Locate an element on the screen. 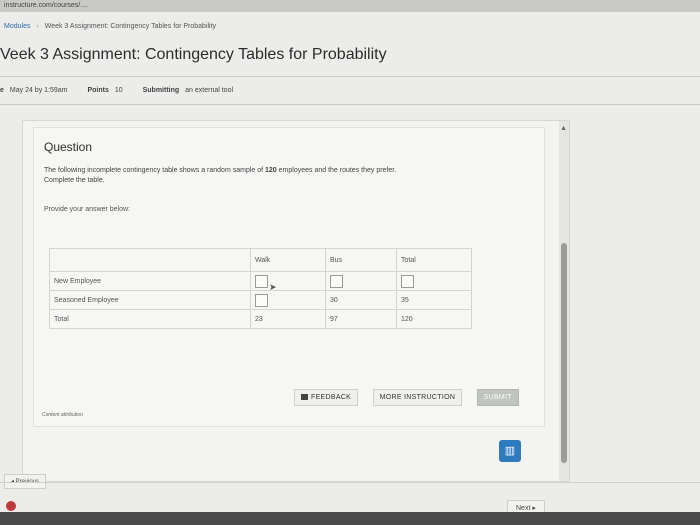 The image size is (700, 525). submitting-label: Submitting is located at coordinates (161, 90).